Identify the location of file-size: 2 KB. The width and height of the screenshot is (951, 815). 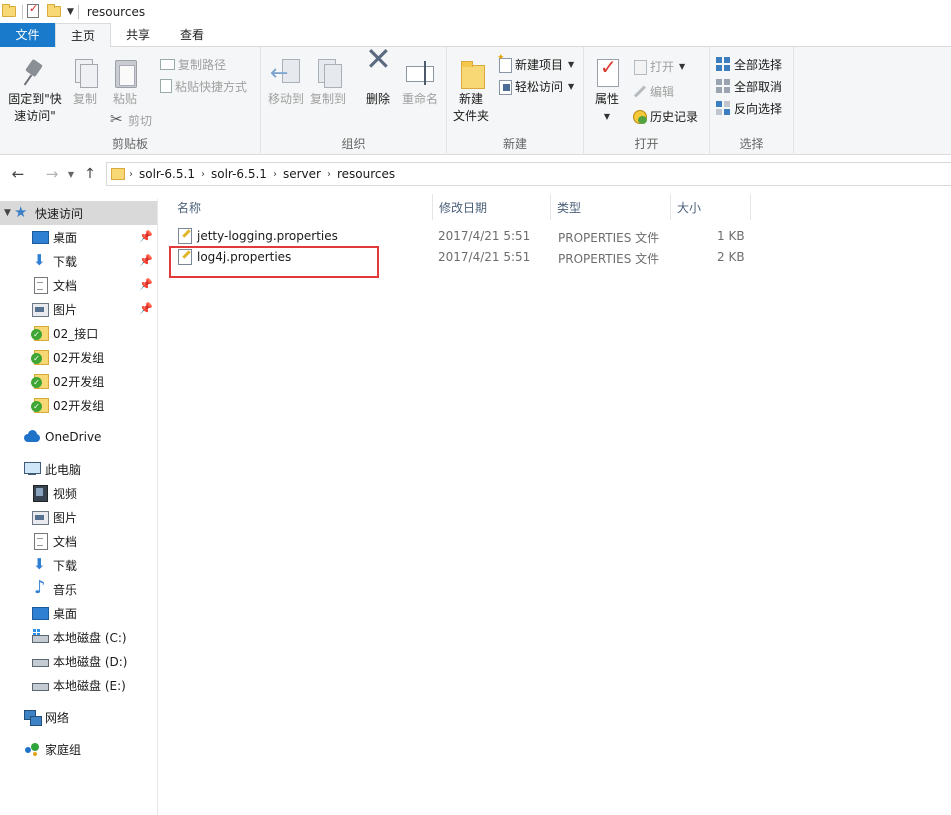
(731, 257).